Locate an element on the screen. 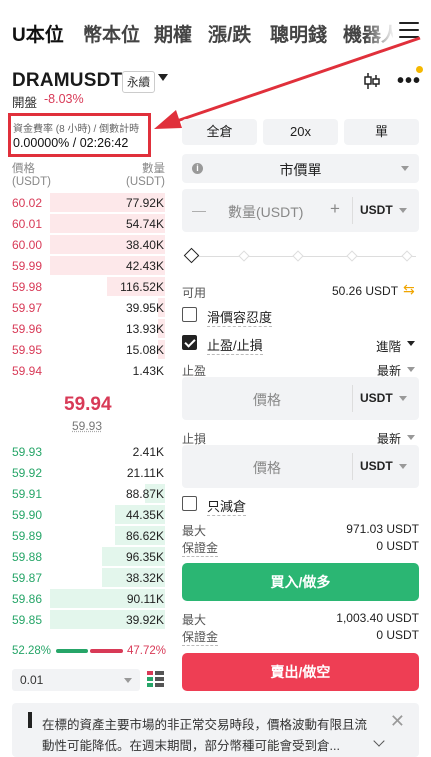 The width and height of the screenshot is (431, 757). ask-row: 60.01 54.74K is located at coordinates (84, 223).